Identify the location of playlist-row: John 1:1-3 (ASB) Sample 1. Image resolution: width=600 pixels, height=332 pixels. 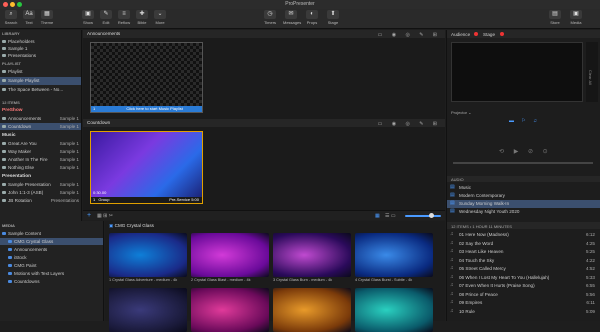
(40, 192).